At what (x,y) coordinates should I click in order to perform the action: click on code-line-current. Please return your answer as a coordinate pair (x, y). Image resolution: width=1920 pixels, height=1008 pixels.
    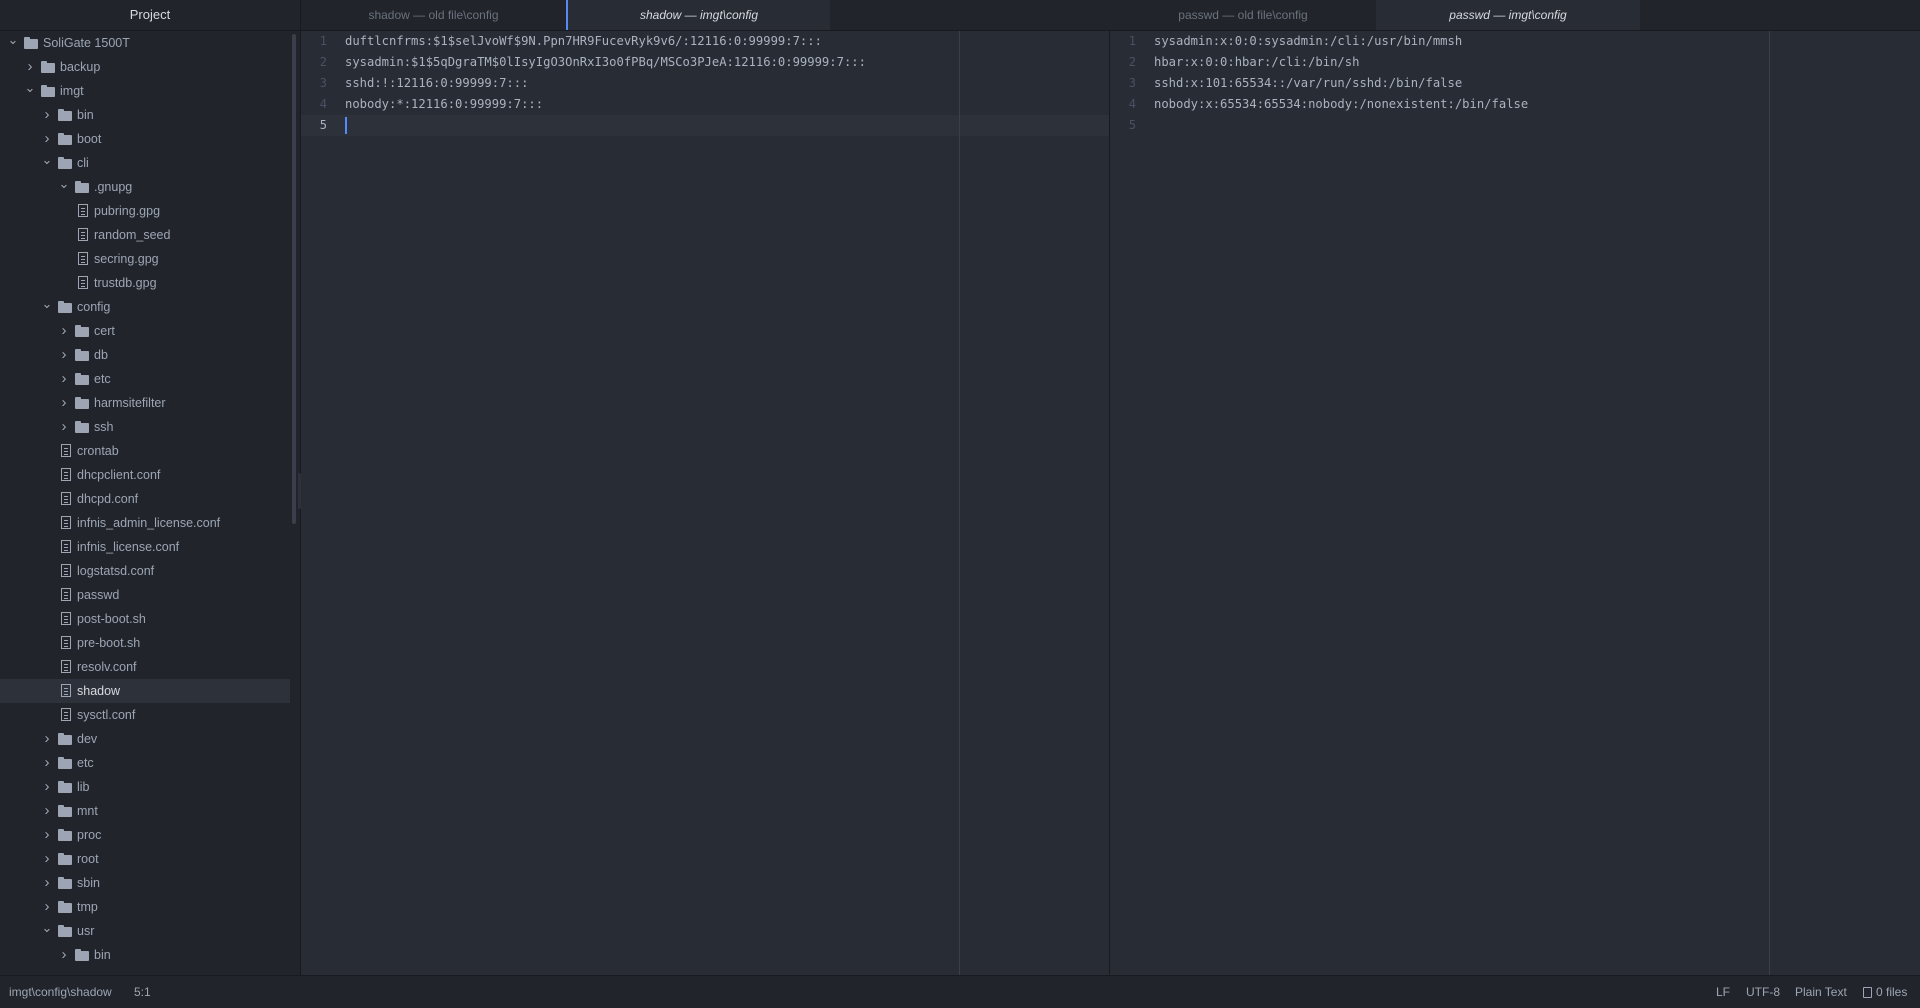
    Looking at the image, I should click on (726, 125).